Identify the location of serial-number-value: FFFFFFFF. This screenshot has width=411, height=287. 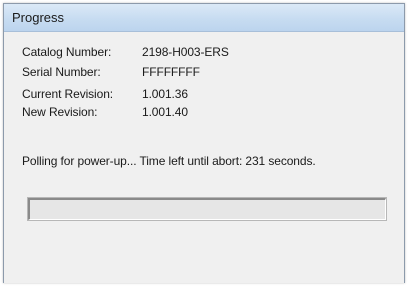
(171, 72).